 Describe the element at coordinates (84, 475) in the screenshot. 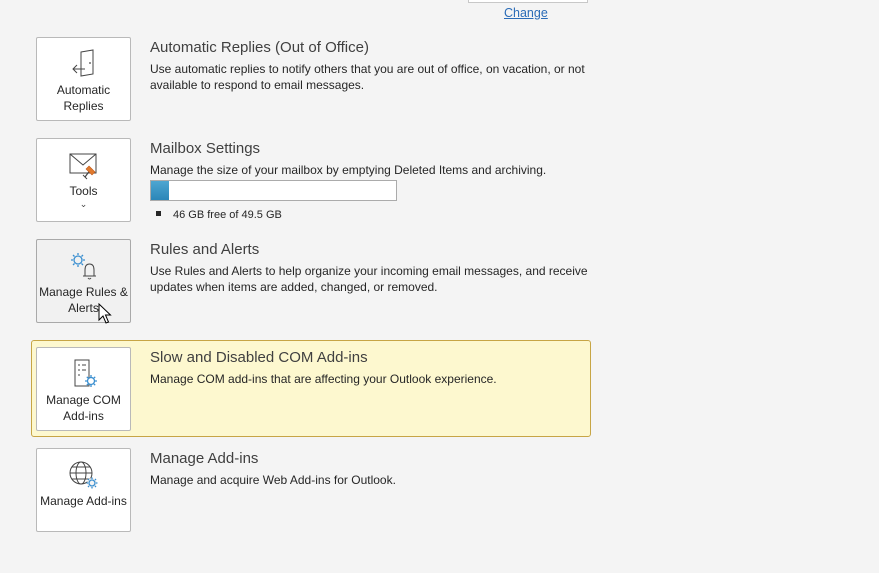

I see `globe-gear-icon` at that location.